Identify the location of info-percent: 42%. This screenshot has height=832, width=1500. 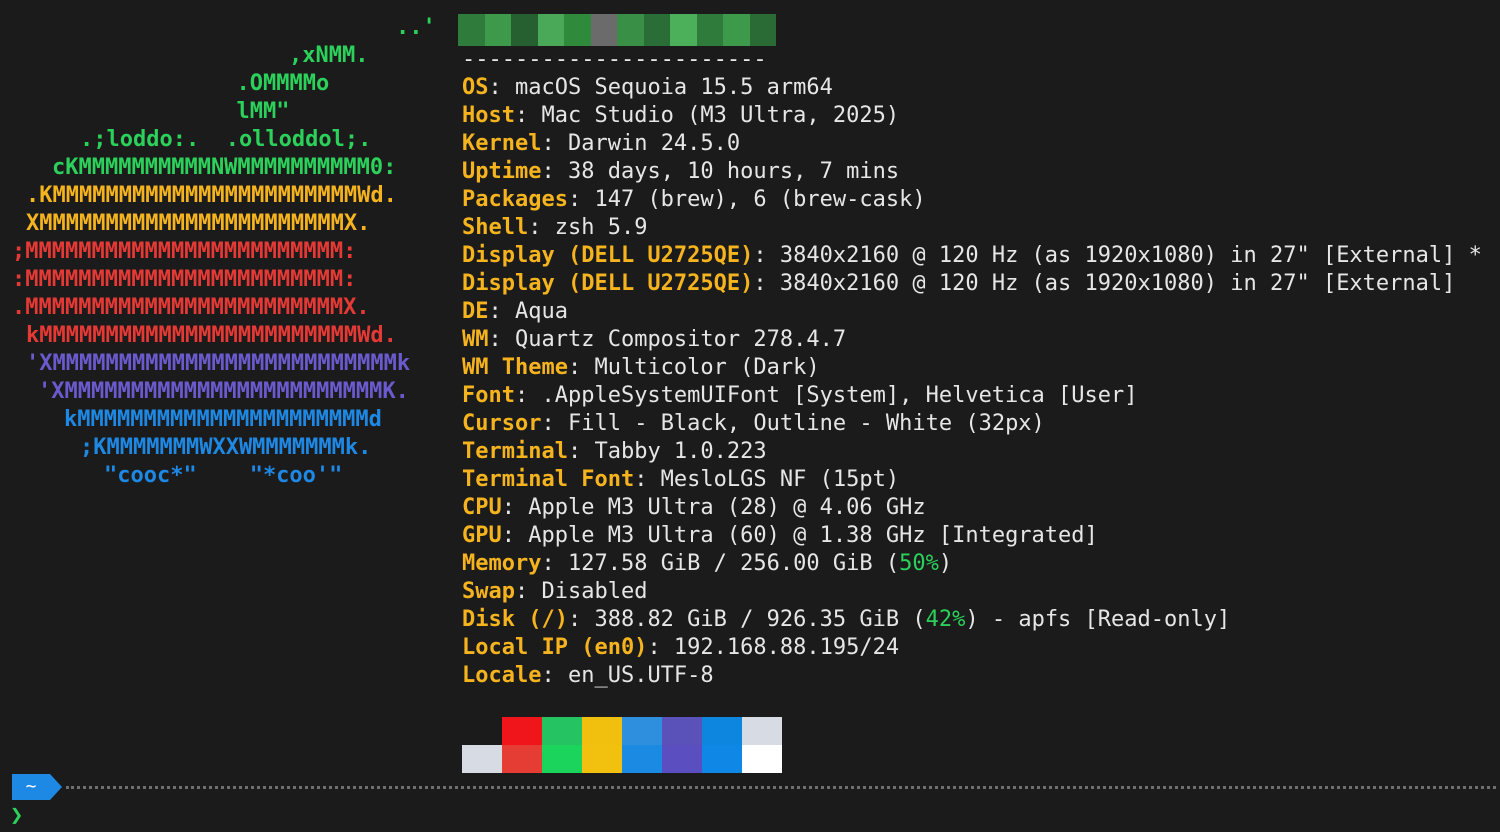
(945, 619).